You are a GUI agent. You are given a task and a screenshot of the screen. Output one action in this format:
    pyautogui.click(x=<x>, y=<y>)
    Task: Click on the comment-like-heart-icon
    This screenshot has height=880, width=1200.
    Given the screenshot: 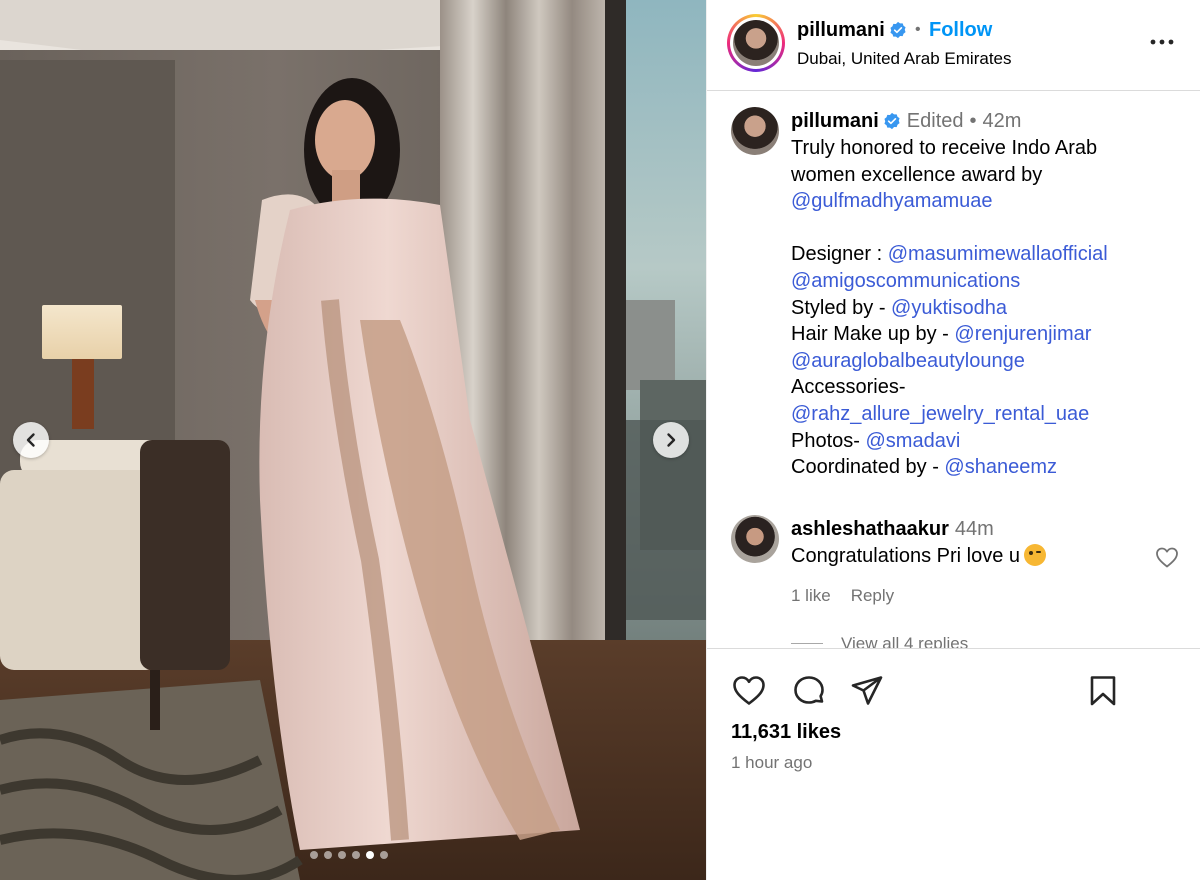 What is the action you would take?
    pyautogui.click(x=1167, y=557)
    